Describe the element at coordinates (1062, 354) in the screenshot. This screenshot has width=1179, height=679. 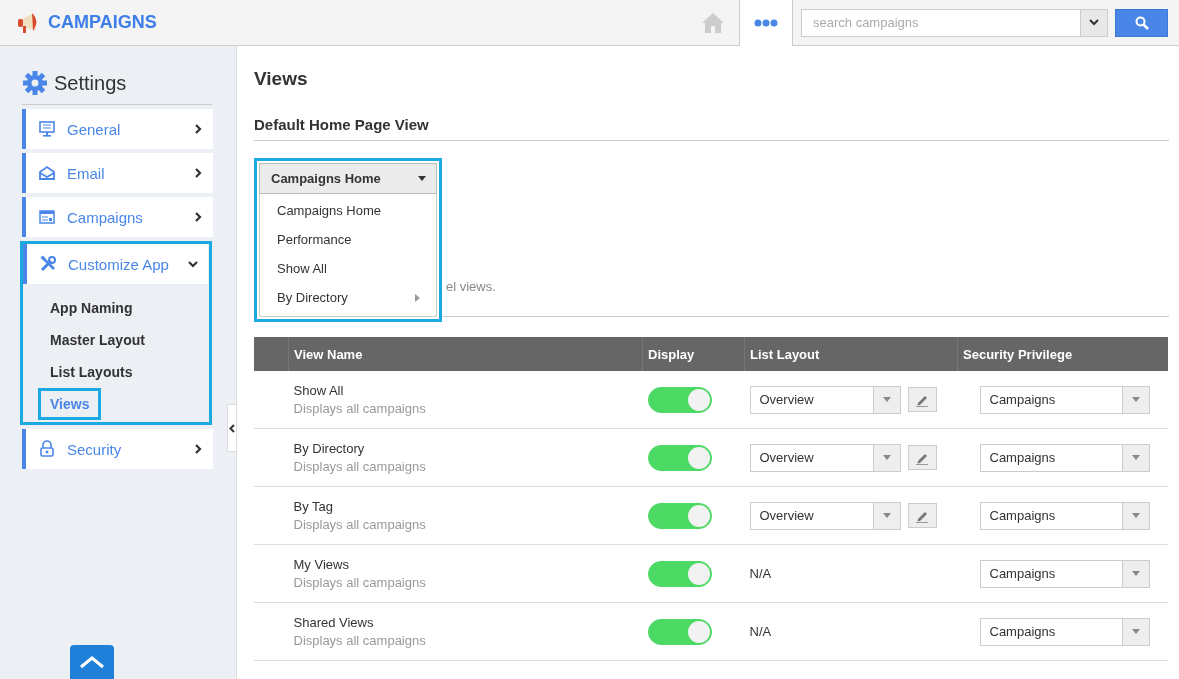
I see `column-header: Security Privilege` at that location.